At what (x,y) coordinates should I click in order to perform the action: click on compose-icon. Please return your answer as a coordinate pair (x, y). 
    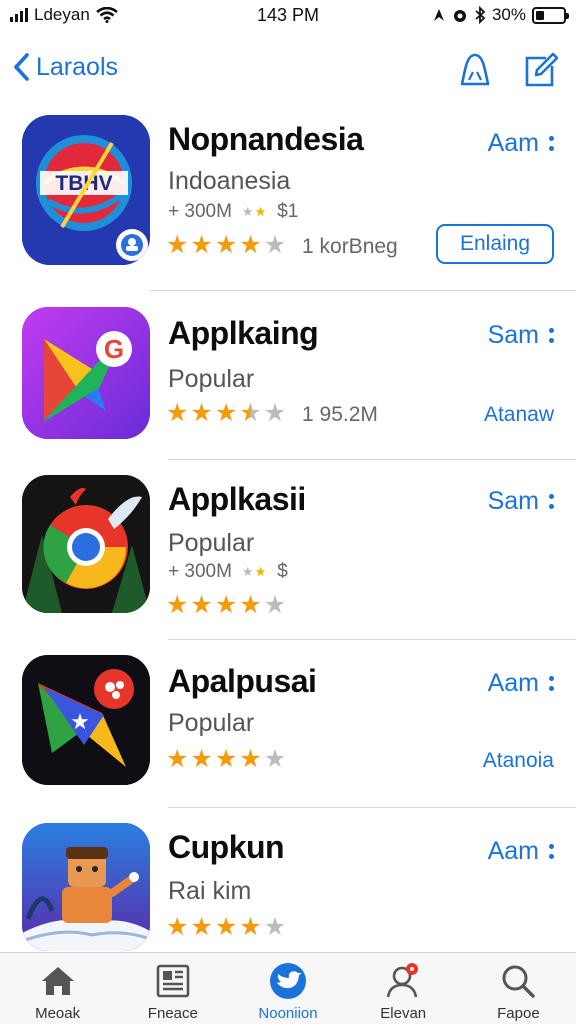
    Looking at the image, I should click on (540, 70).